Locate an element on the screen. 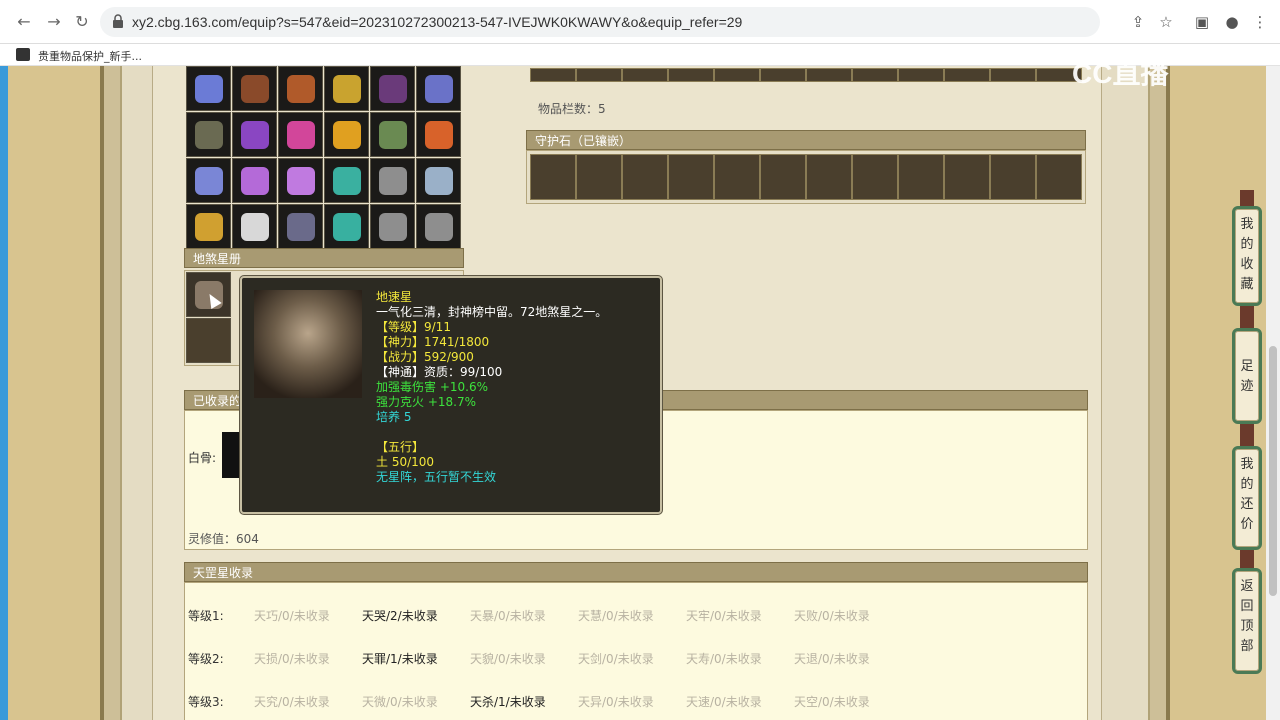  tooltip-attr-2: 强力克火 +18.7% is located at coordinates (426, 402).